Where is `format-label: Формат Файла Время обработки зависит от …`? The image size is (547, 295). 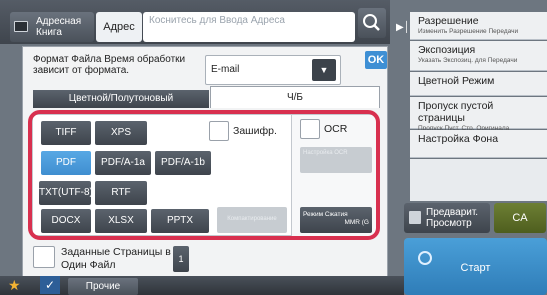 format-label: Формат Файла Время обработки зависит от … is located at coordinates (109, 65).